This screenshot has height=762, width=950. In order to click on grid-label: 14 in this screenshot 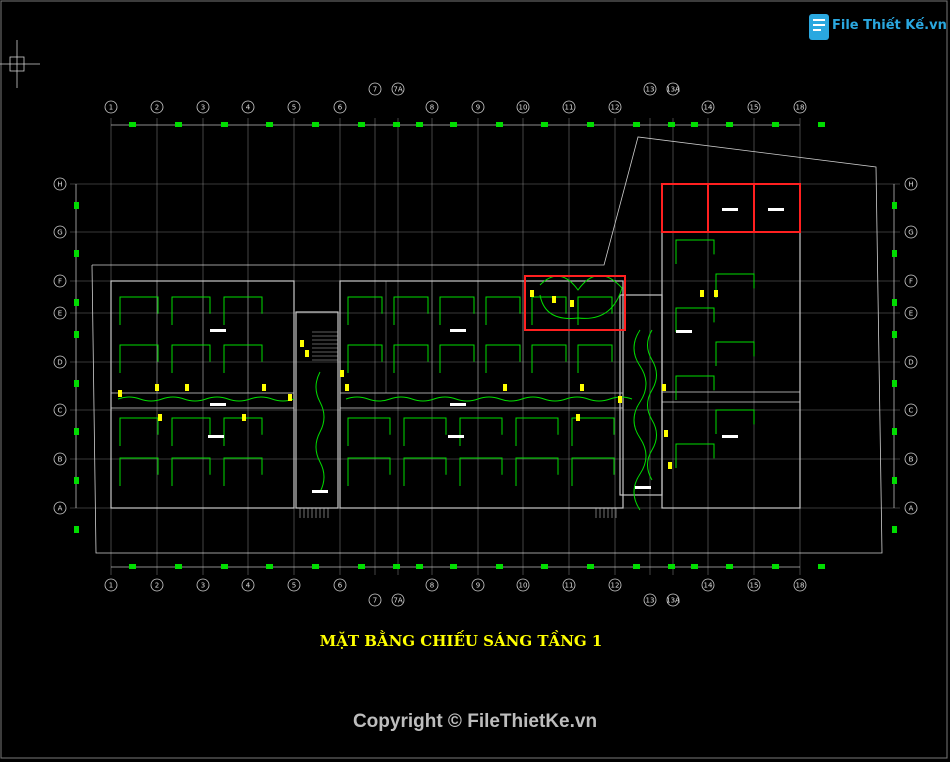, I will do `click(708, 108)`.